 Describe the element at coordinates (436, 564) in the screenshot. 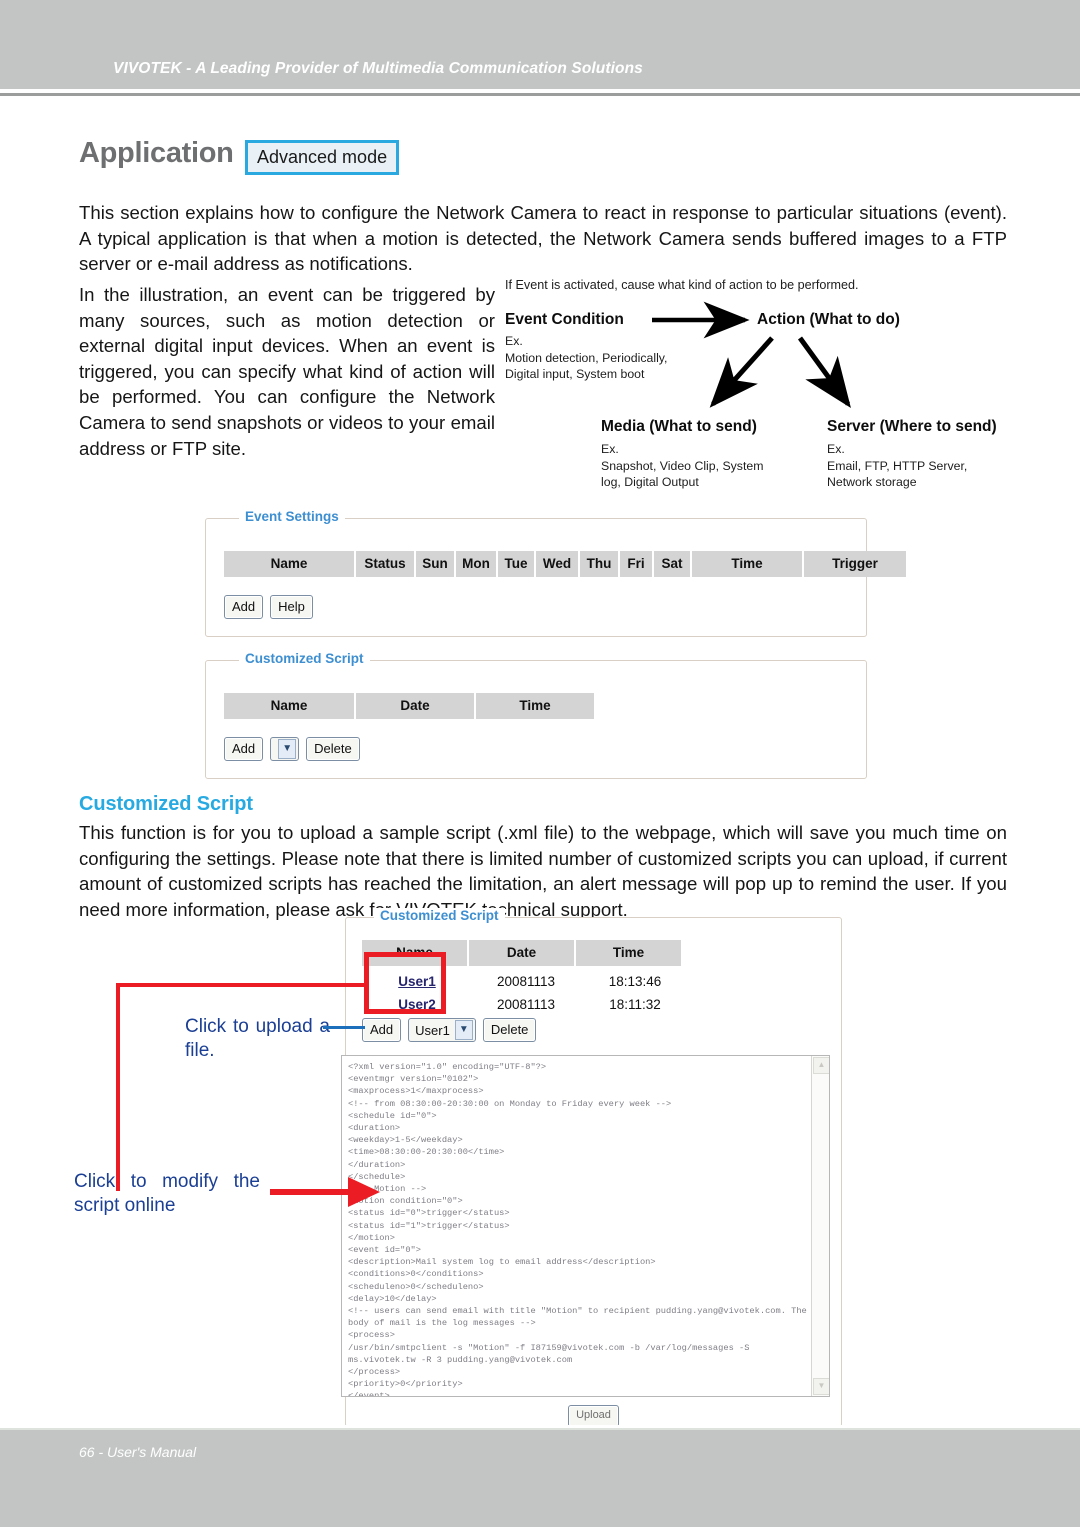

I see `column-header-sun: Sun` at that location.